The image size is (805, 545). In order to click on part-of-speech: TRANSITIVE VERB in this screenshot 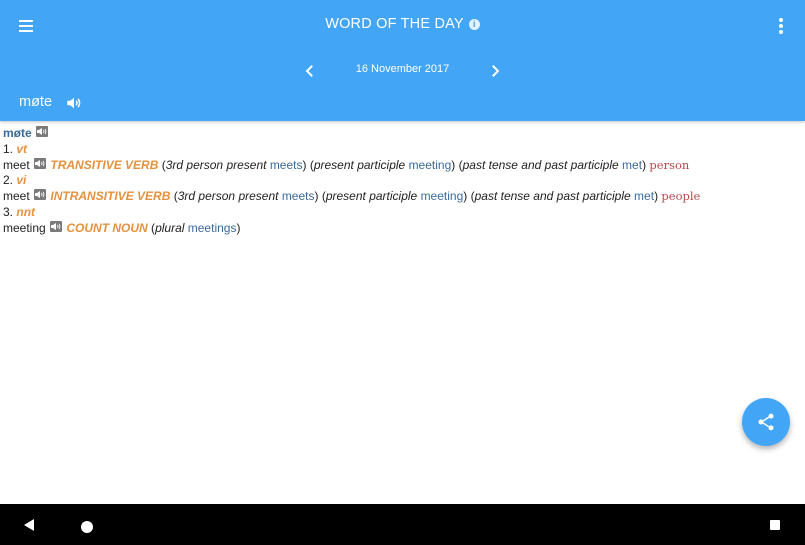, I will do `click(104, 164)`.